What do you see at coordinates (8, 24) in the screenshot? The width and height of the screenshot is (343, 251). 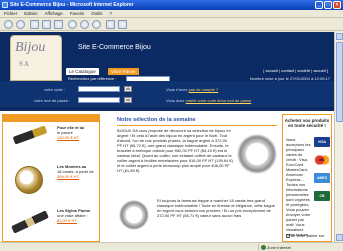 I see `back-icon` at bounding box center [8, 24].